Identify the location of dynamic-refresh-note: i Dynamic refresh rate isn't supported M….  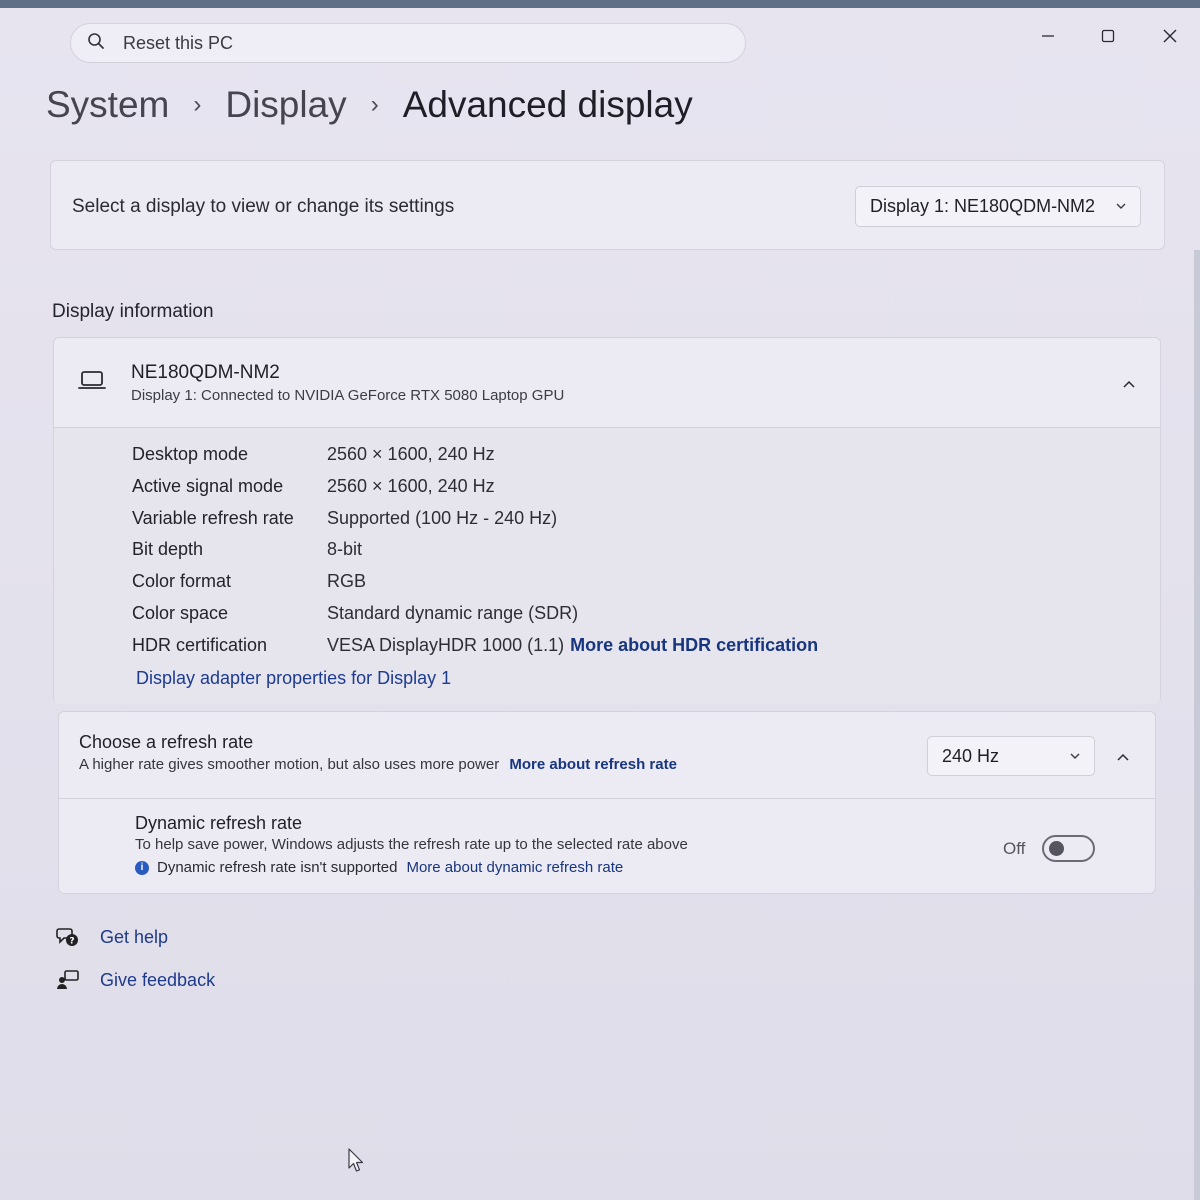
(379, 867).